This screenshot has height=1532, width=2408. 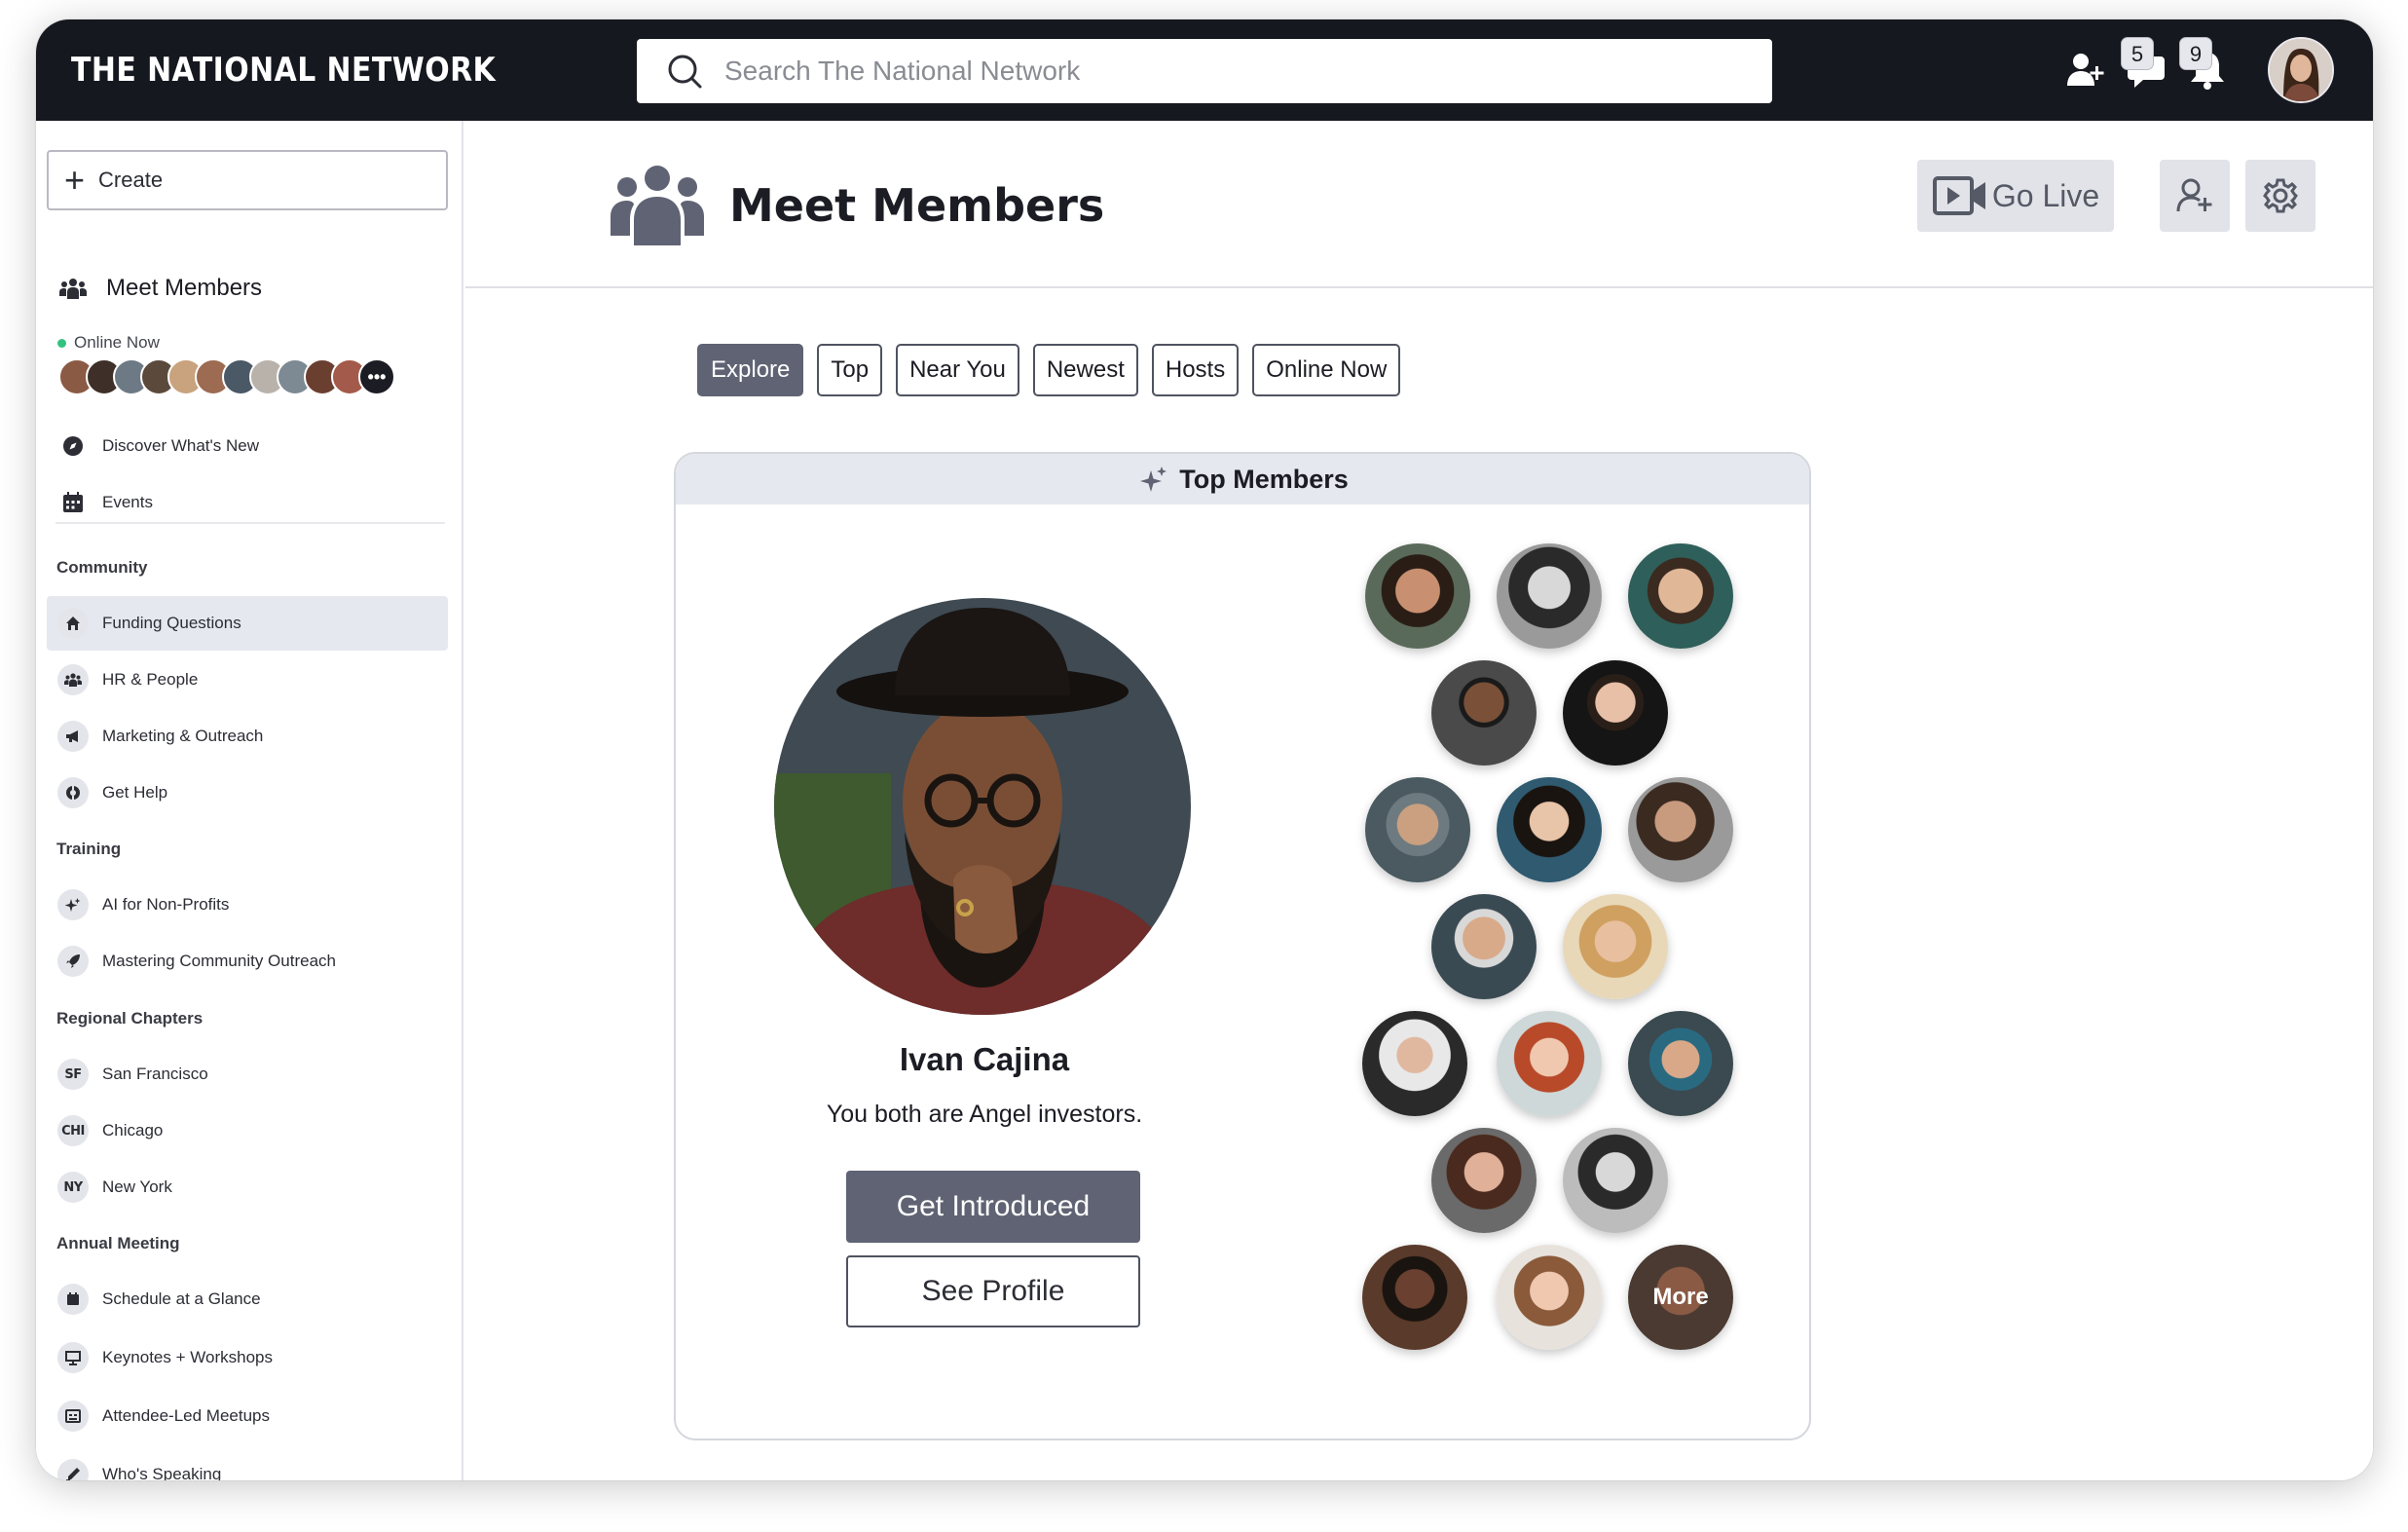 I want to click on go-live-label: Go Live, so click(x=2046, y=195).